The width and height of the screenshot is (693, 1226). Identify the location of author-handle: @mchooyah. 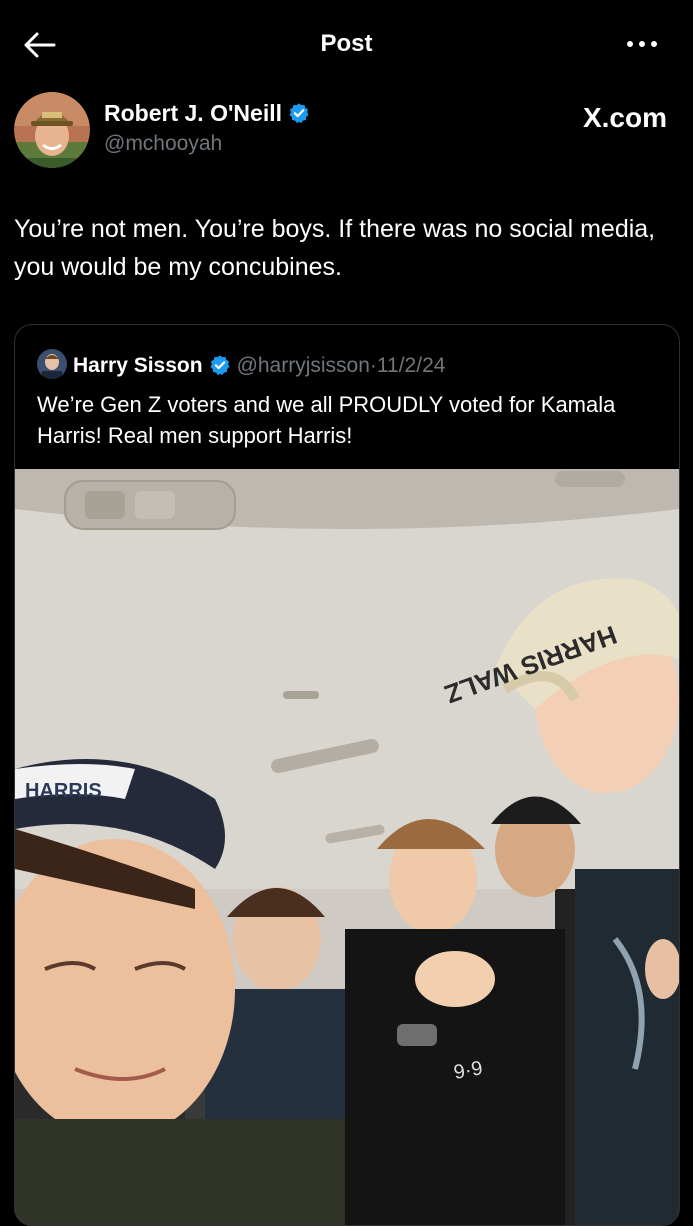
(163, 144).